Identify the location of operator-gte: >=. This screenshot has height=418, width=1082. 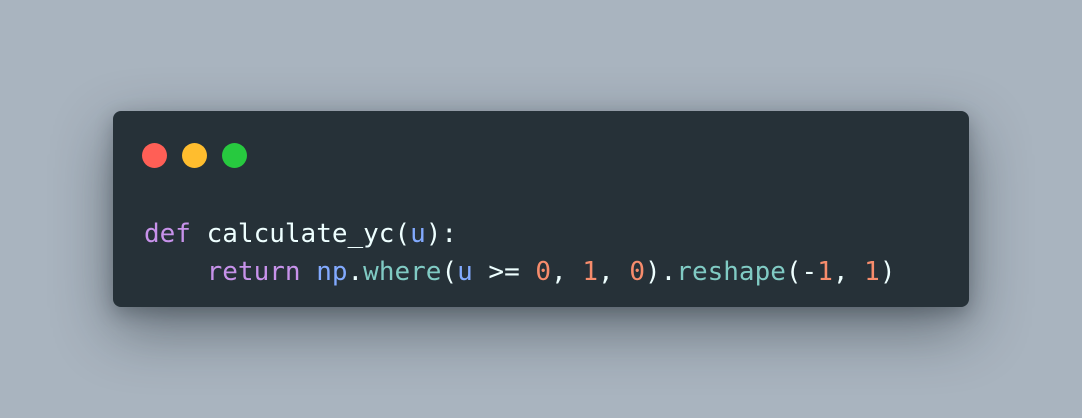
(504, 272).